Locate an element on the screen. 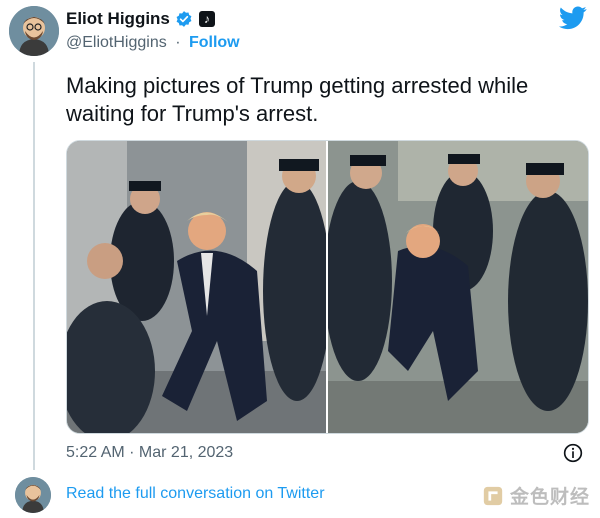 The image size is (600, 518). author-avatar is located at coordinates (34, 31).